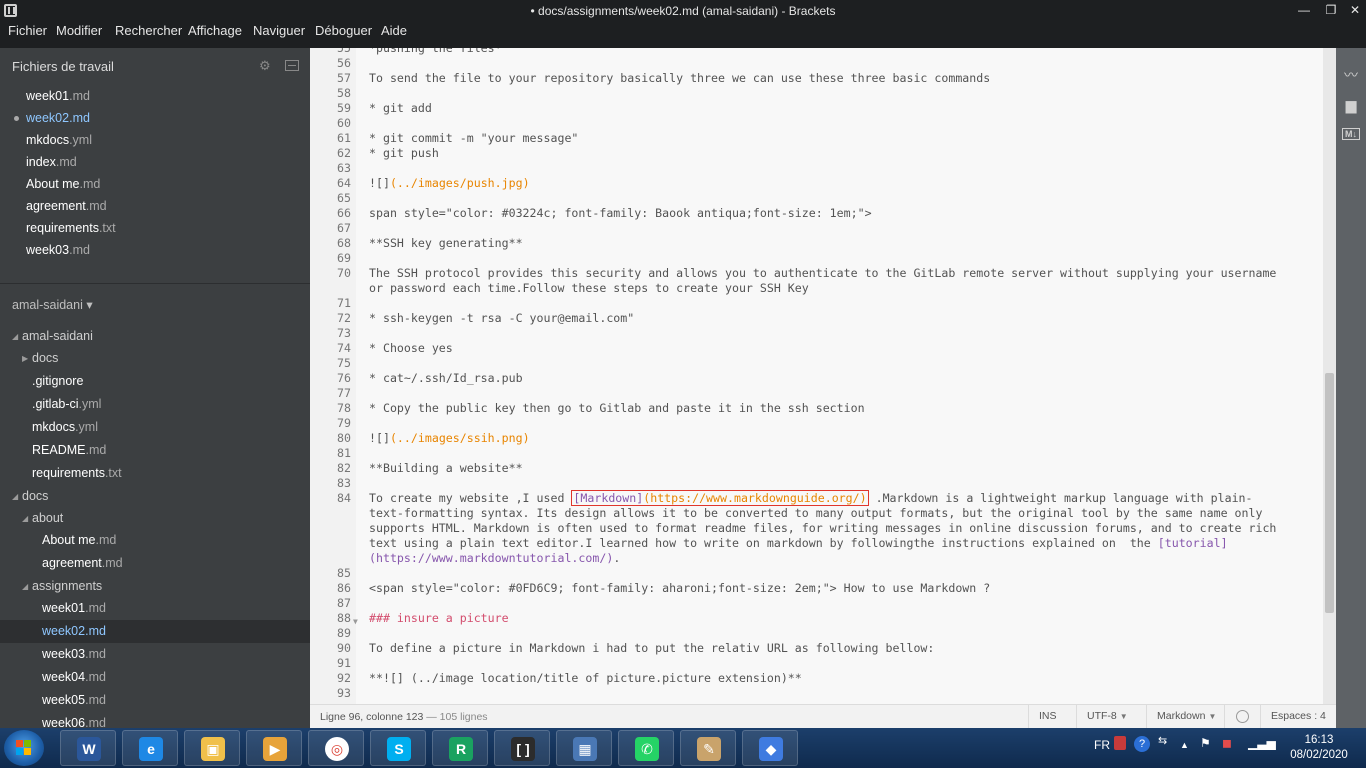 This screenshot has width=1366, height=768. I want to click on sidebar-divider, so click(155, 283).